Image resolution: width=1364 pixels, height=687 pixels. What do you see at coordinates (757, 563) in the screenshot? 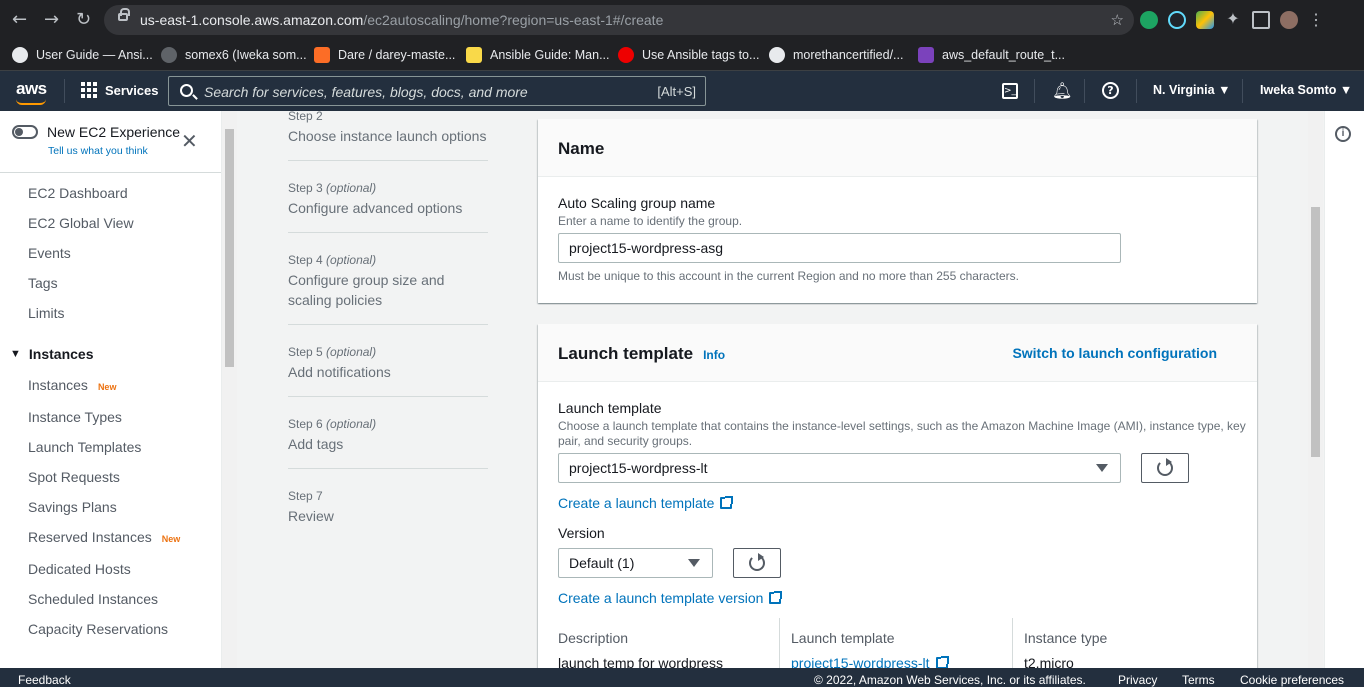
I see `refresh-versions-button` at bounding box center [757, 563].